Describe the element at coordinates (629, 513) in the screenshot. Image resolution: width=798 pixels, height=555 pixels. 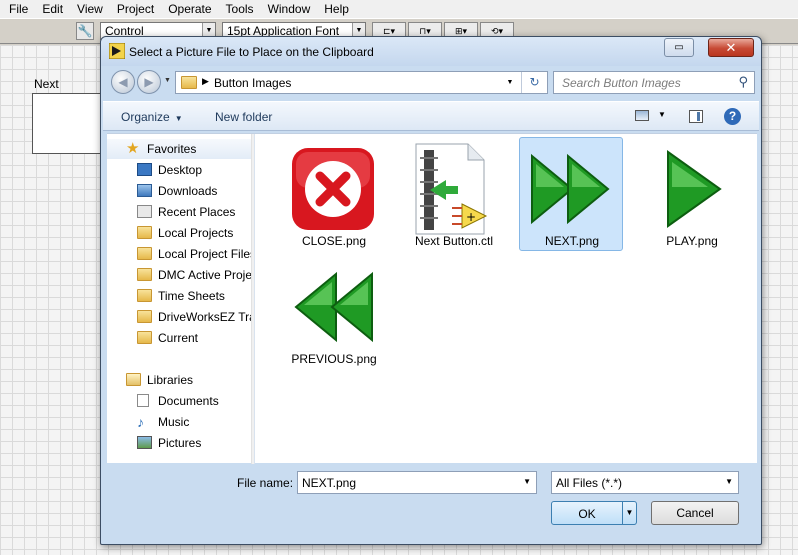
I see `ok-split-dropdown-icon: ▼` at that location.